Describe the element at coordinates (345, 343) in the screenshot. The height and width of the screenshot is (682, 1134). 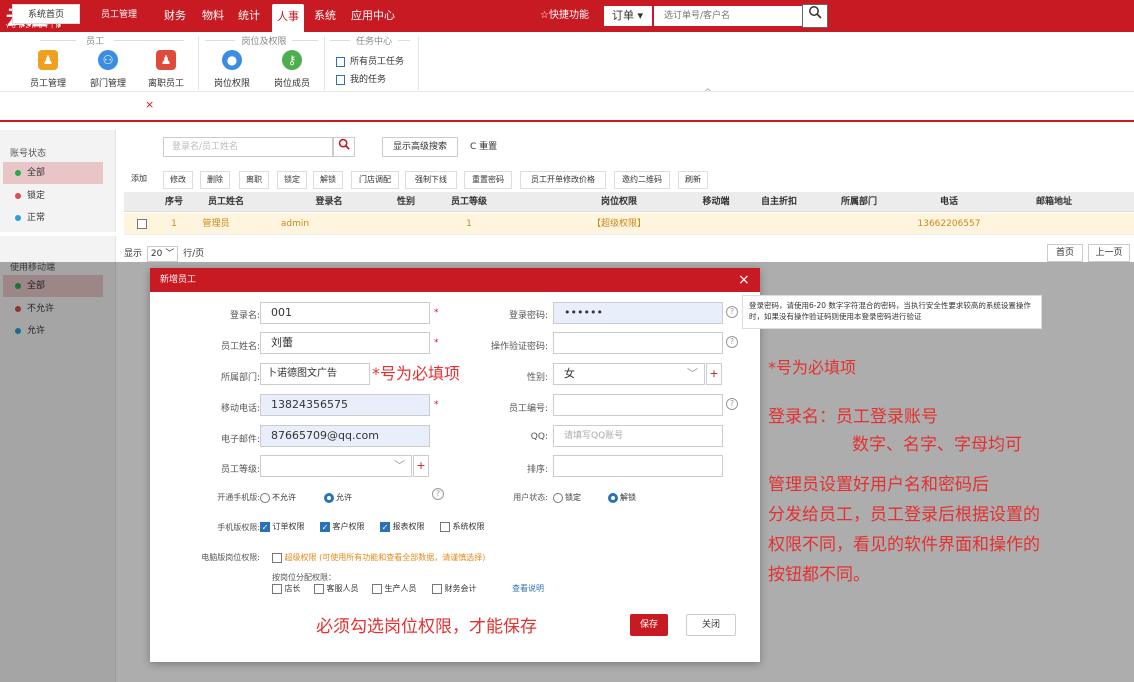
I see `employee-name-input: 刘蕾` at that location.